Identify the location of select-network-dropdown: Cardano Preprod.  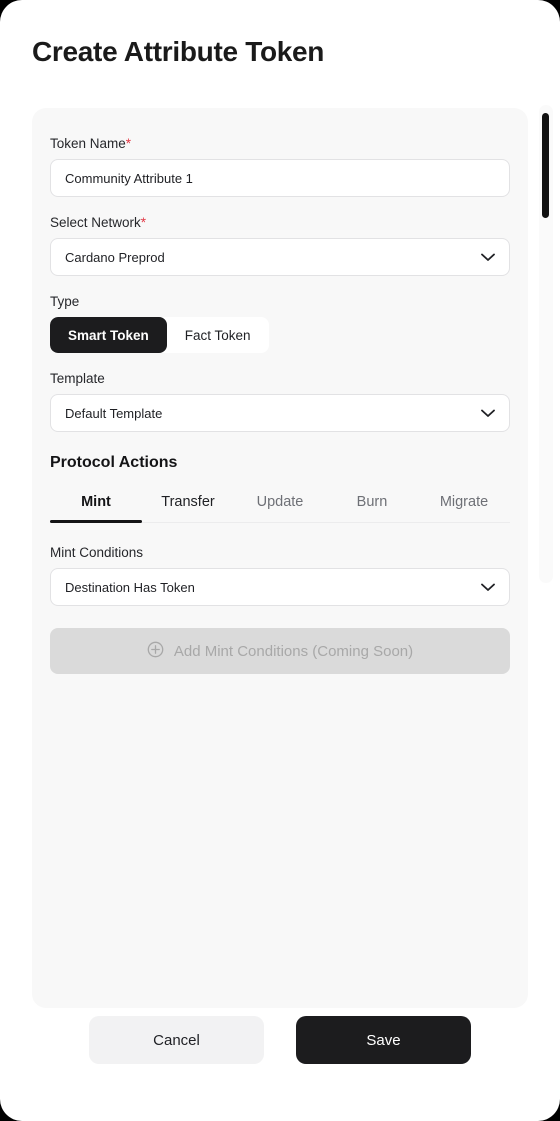
(280, 257).